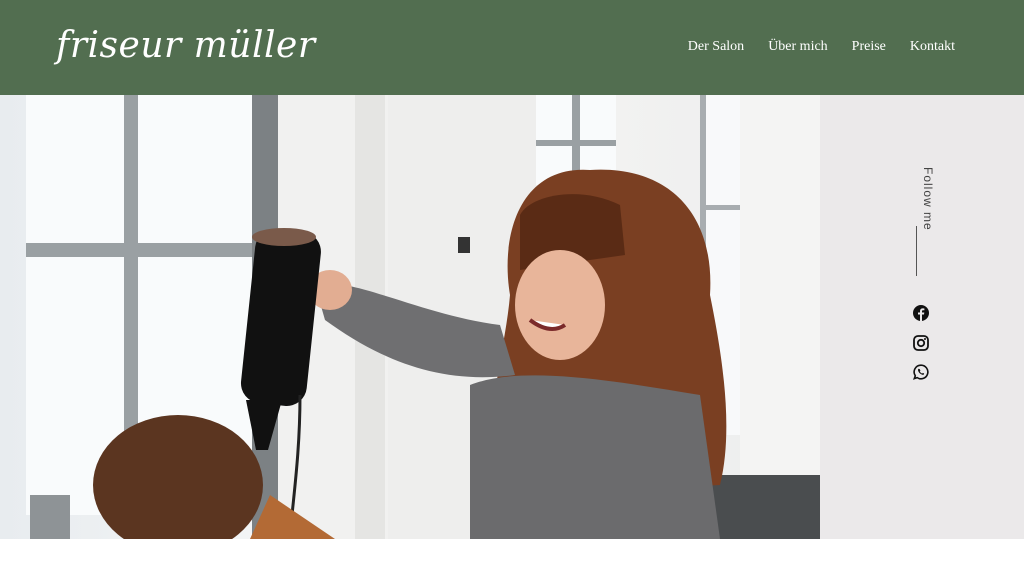 This screenshot has width=1024, height=588. I want to click on facebook-icon, so click(921, 313).